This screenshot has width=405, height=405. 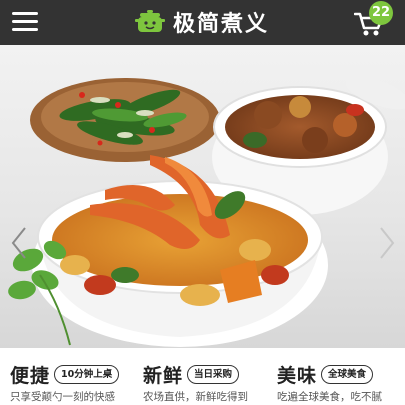 I want to click on brand-logo: 极简煮义, so click(x=202, y=22).